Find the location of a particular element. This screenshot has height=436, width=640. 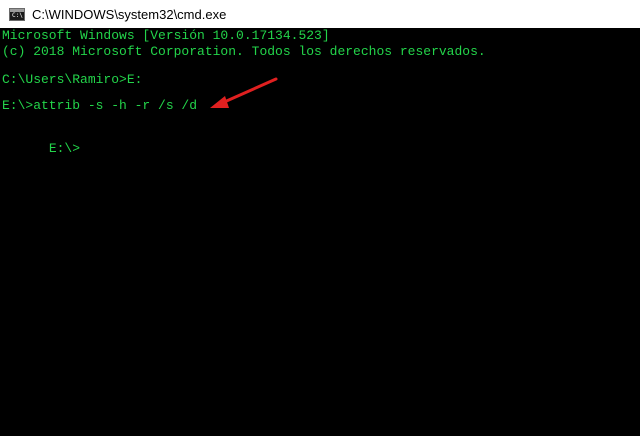

console-line-attrib-command: E:\>attrib -s -h -r /s /d is located at coordinates (100, 105).